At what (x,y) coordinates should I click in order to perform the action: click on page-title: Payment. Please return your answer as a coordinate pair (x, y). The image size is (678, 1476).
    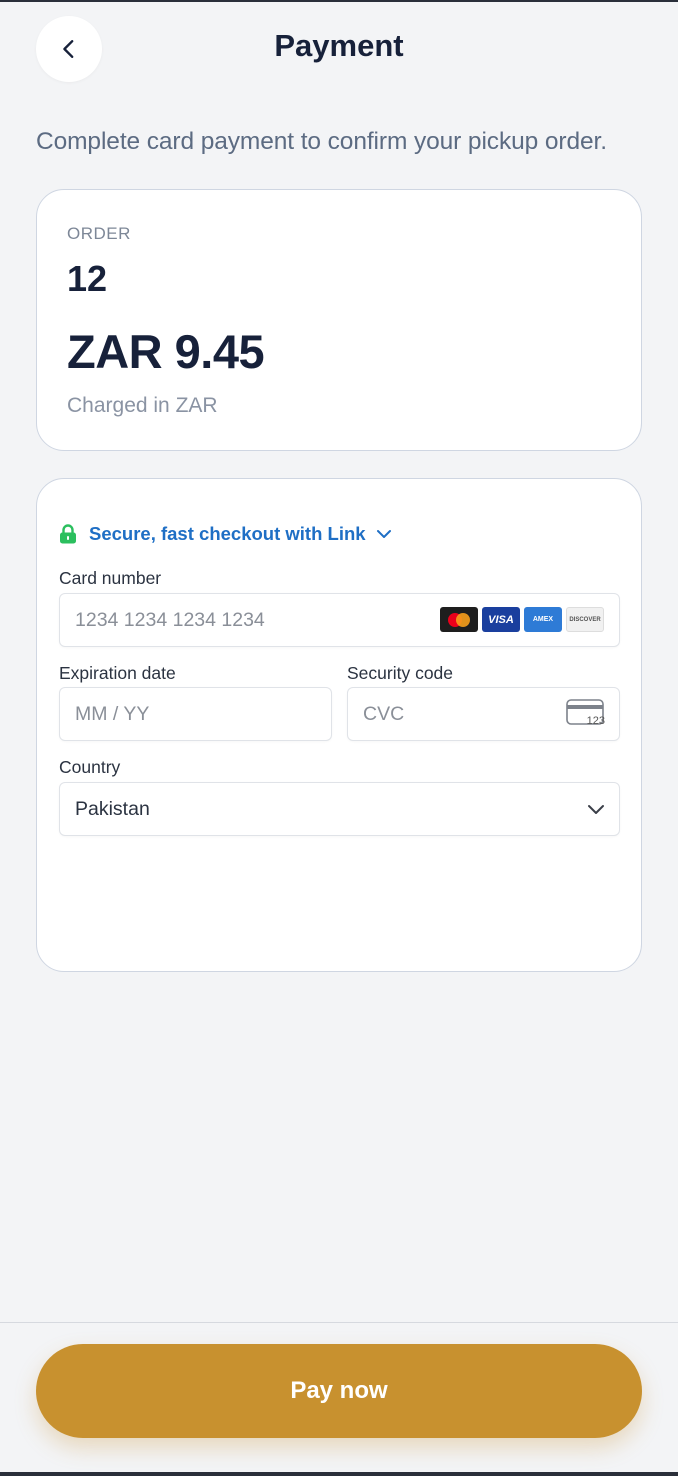
    Looking at the image, I should click on (339, 45).